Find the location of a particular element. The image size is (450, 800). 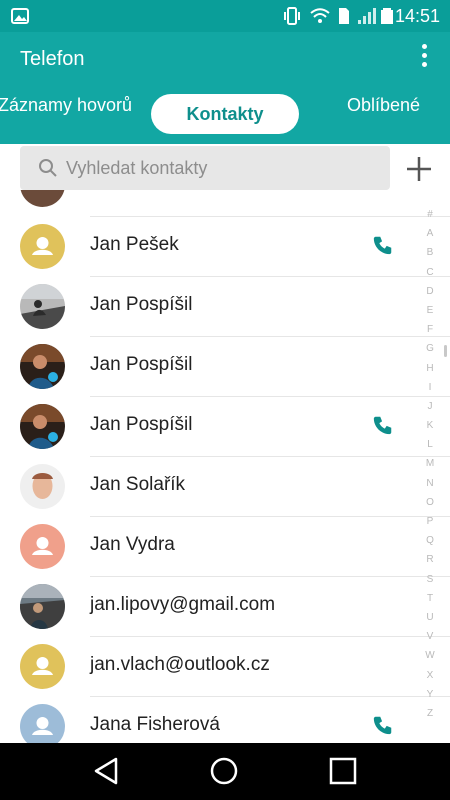

index-letter: L is located at coordinates (430, 444).